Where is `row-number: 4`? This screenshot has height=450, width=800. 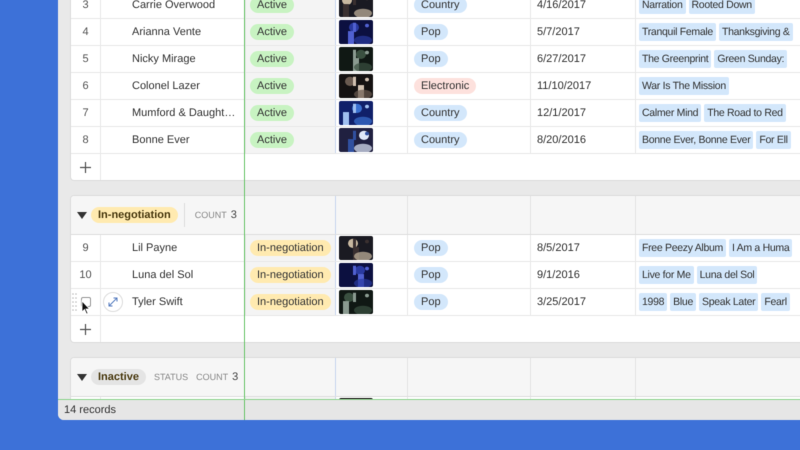 row-number: 4 is located at coordinates (85, 32).